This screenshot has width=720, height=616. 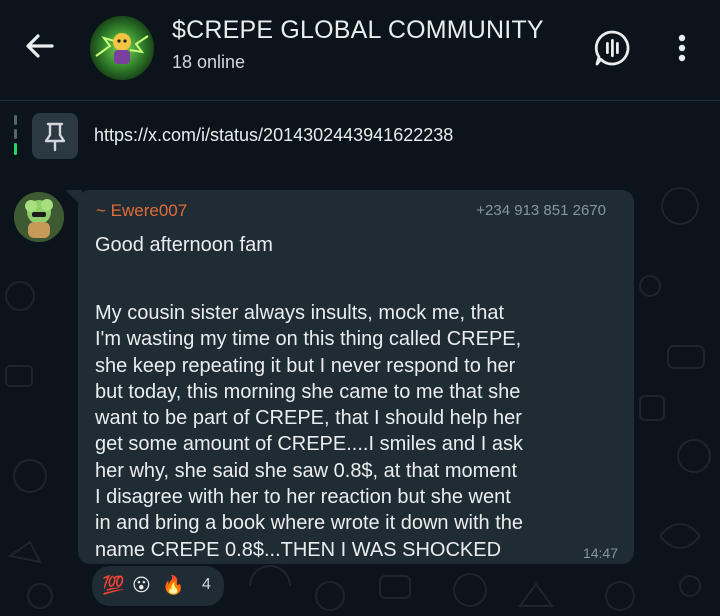 I want to click on reaction-count: 4, so click(x=206, y=584).